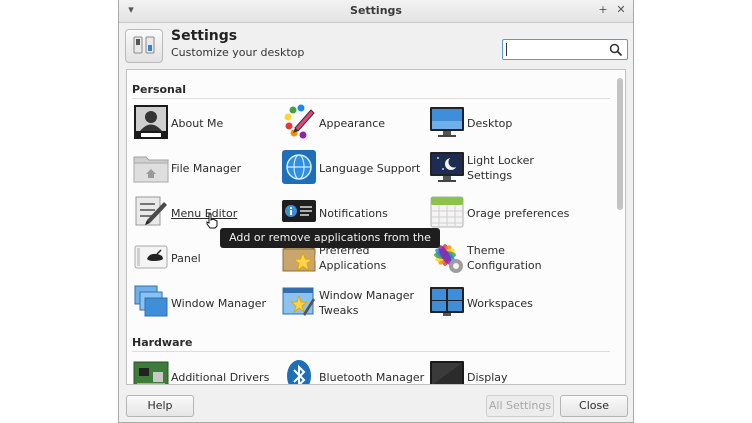  I want to click on item-file-manager: File Manager, so click(207, 168).